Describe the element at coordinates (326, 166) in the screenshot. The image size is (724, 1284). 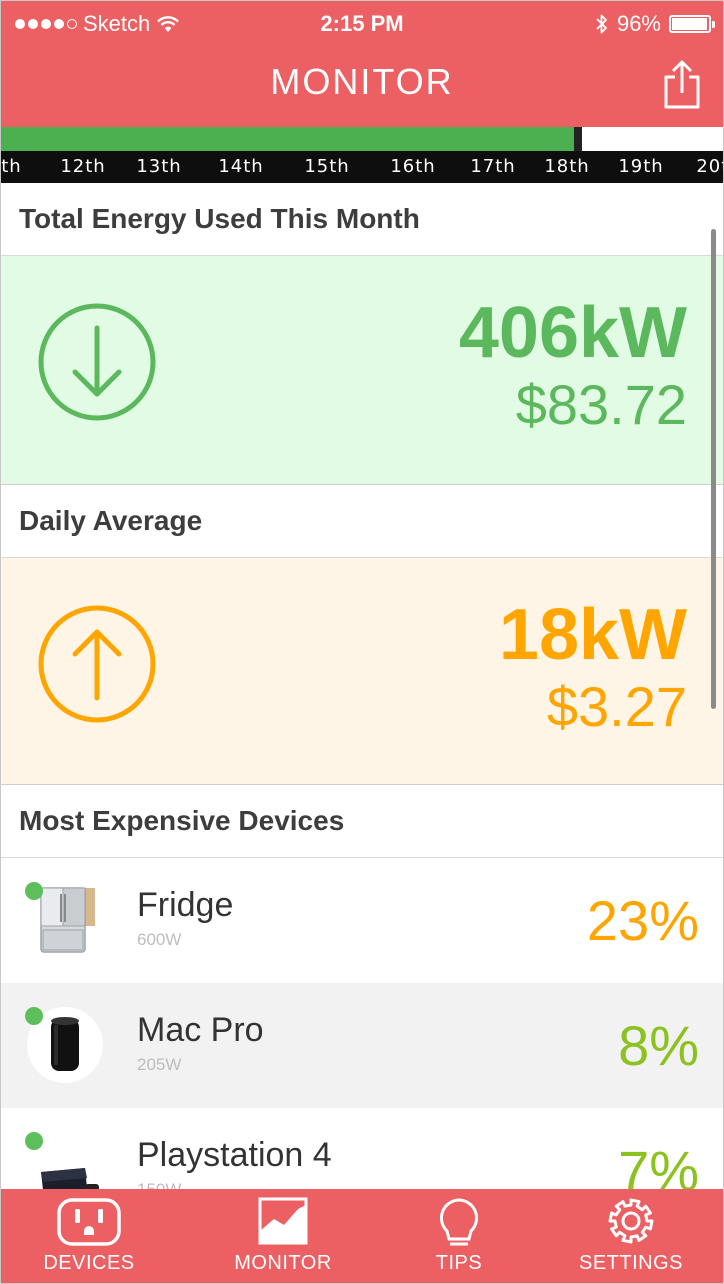
I see `date-label: 15th` at that location.